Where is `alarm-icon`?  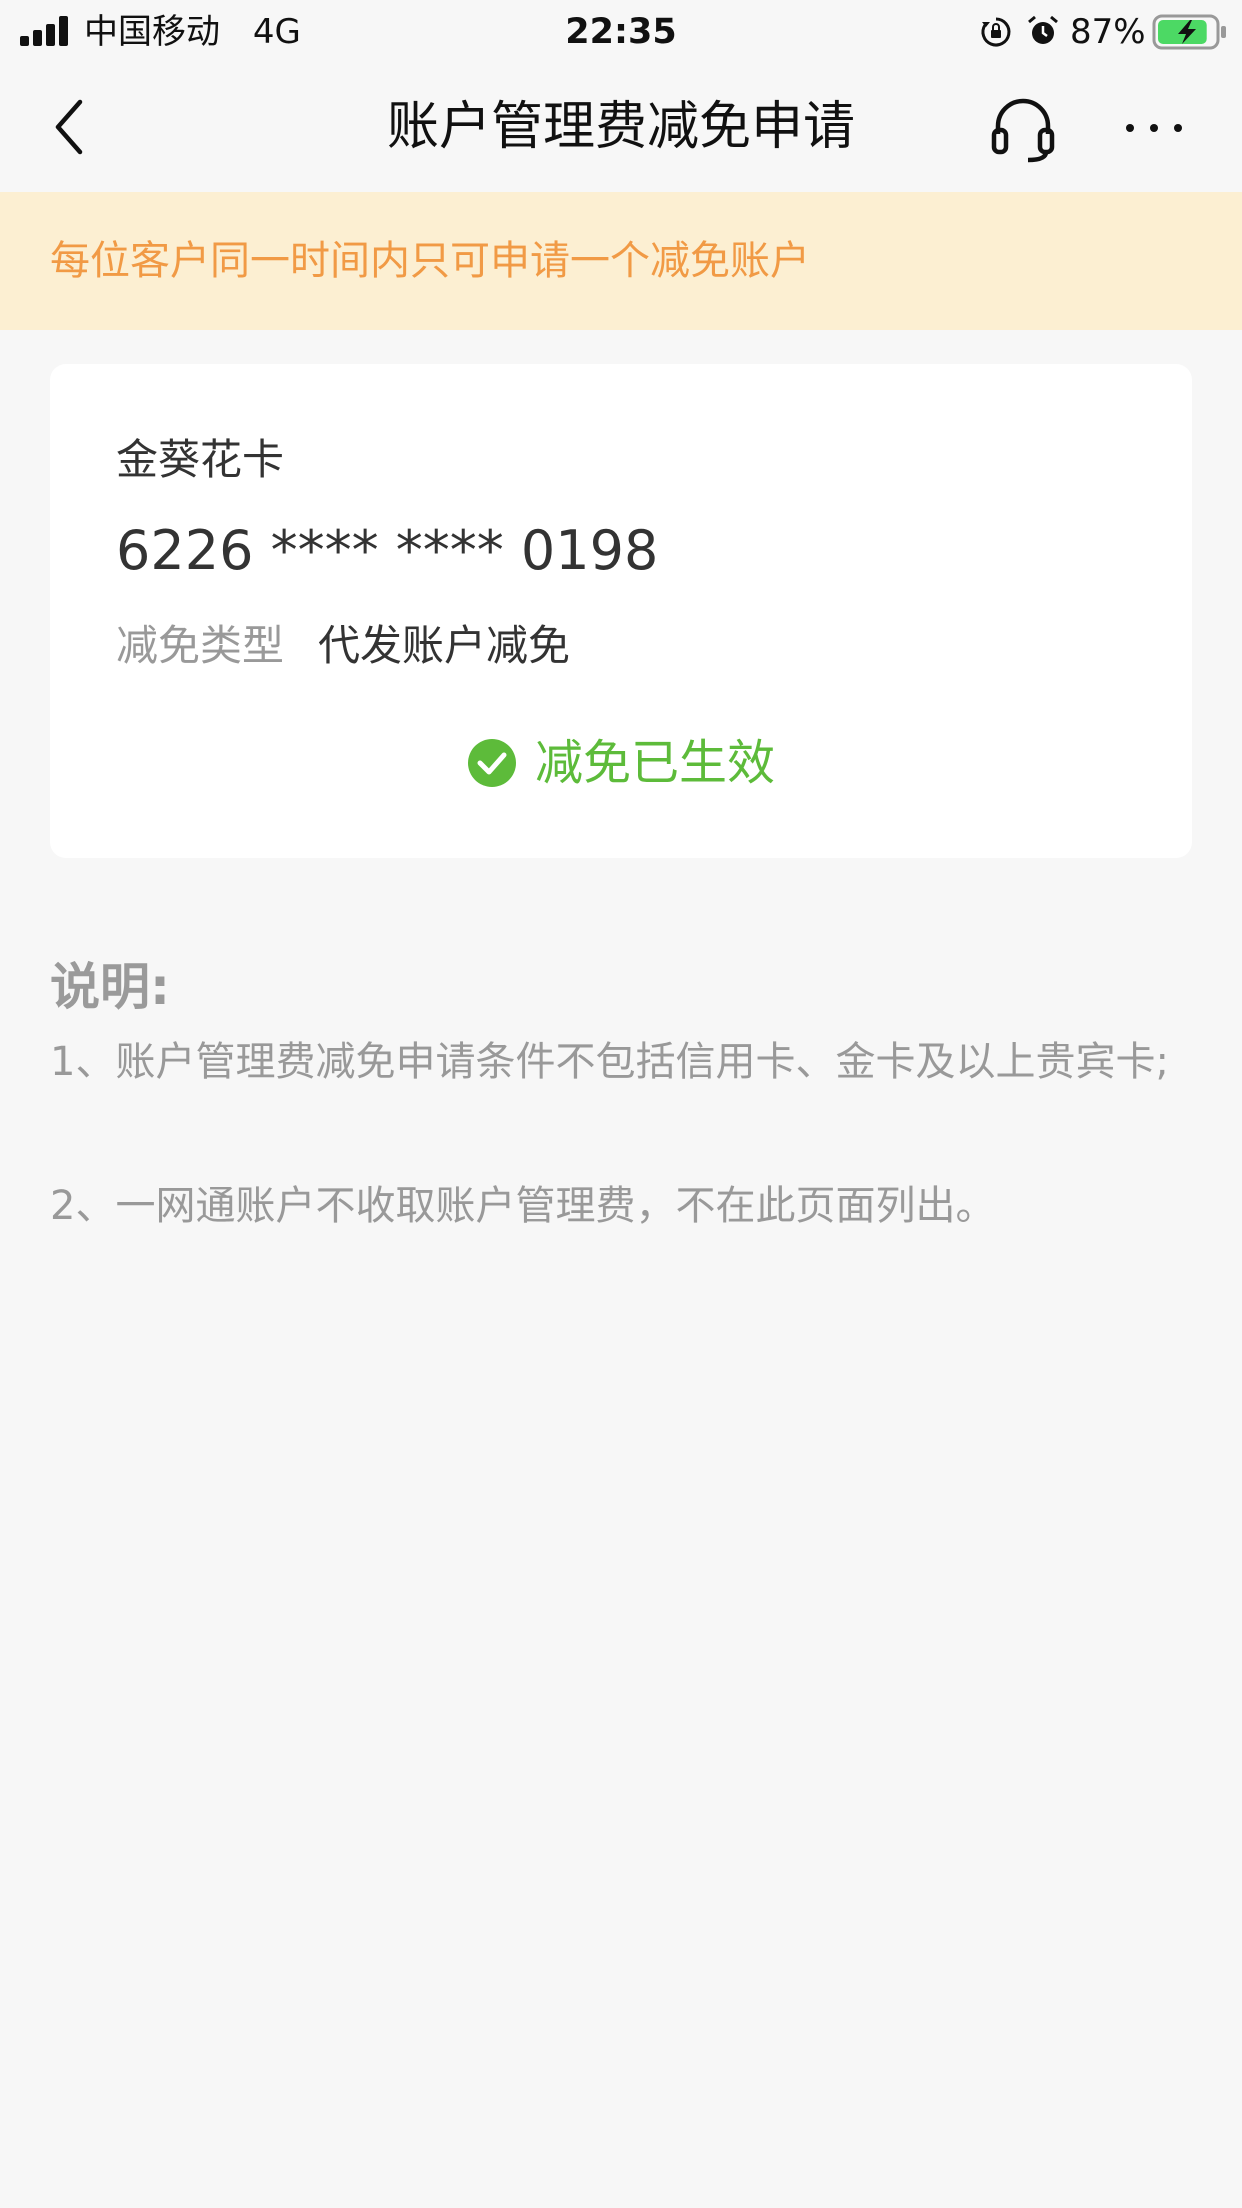 alarm-icon is located at coordinates (1043, 29).